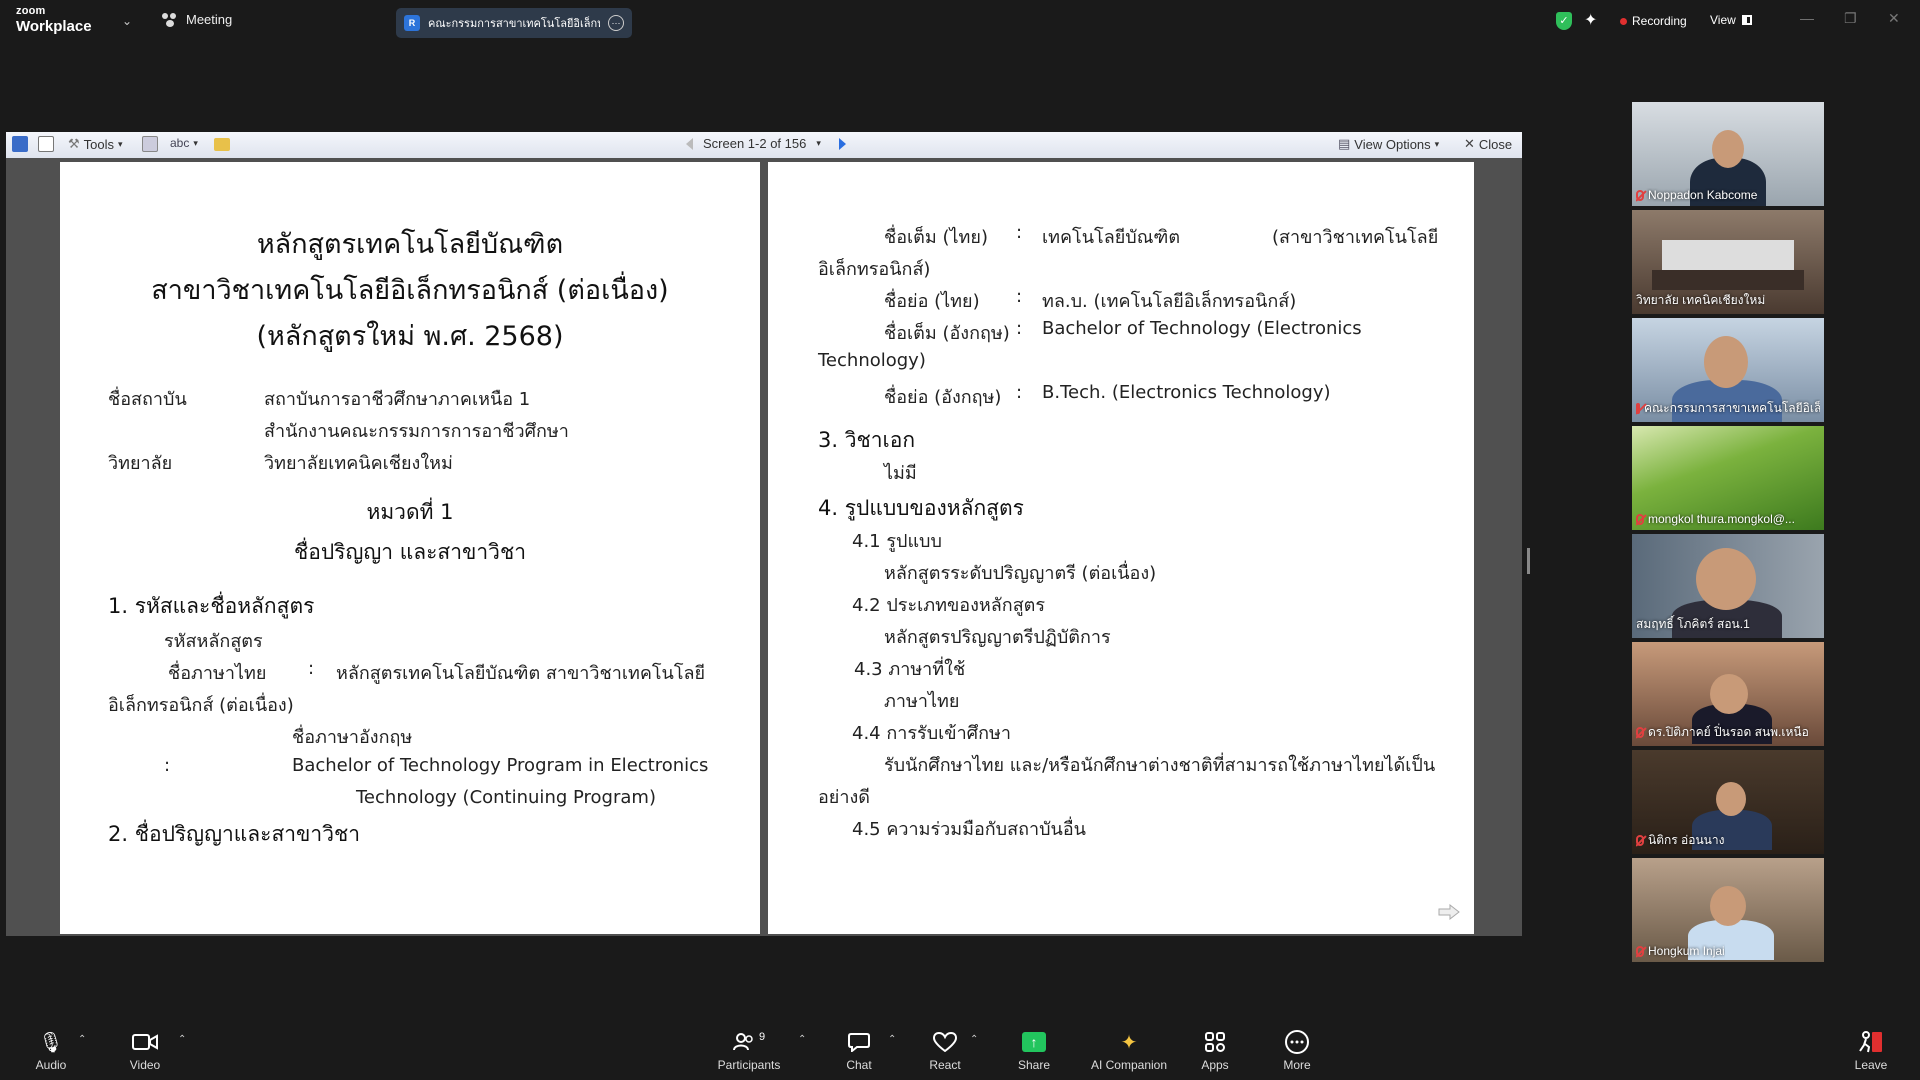 This screenshot has height=1080, width=1920. I want to click on english-name-label: ชื่อภาษาอังกฤษ, so click(352, 737).